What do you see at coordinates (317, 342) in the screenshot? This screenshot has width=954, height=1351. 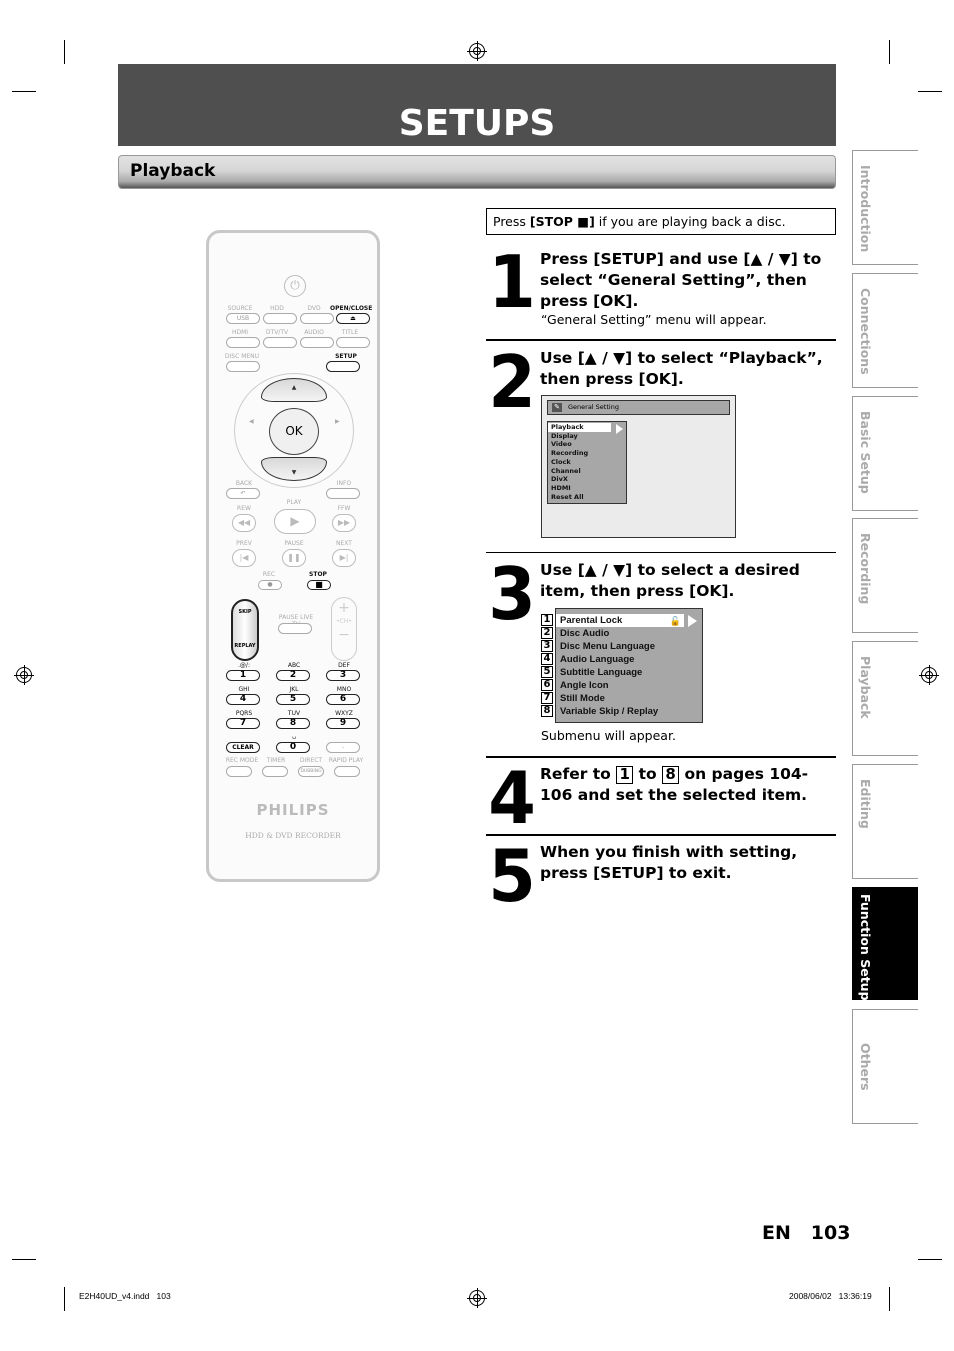 I see `remote-button-audio` at bounding box center [317, 342].